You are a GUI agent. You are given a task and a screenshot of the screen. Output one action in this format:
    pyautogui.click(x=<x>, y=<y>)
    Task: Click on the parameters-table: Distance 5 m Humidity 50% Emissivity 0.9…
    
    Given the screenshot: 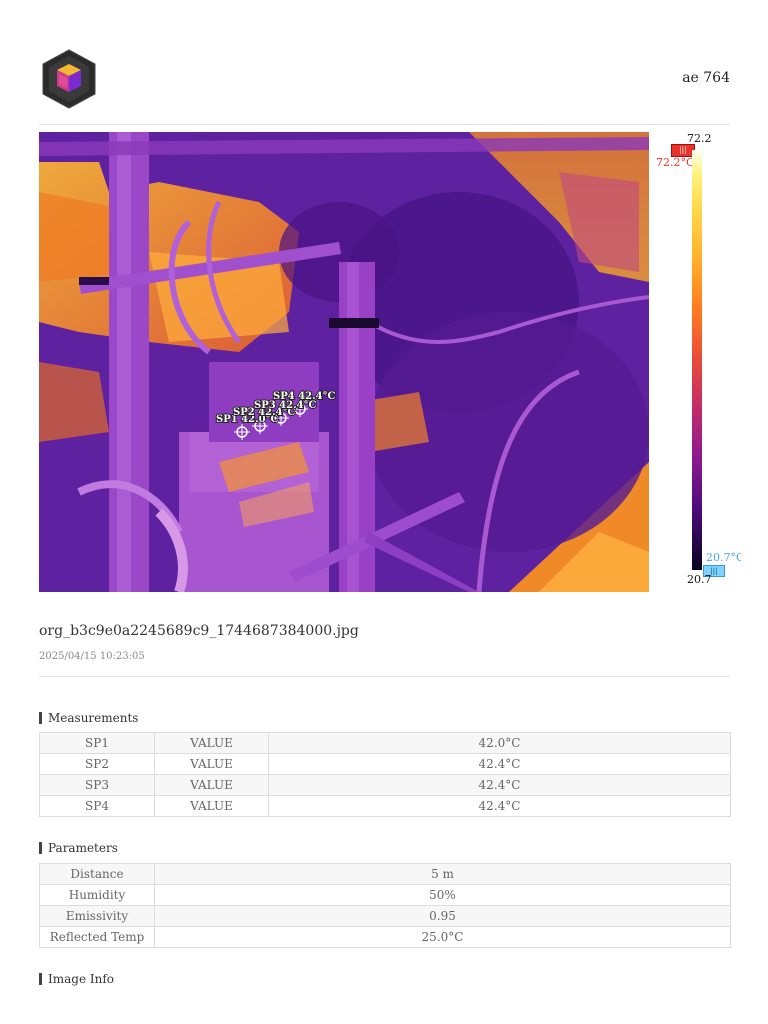 What is the action you would take?
    pyautogui.click(x=385, y=905)
    